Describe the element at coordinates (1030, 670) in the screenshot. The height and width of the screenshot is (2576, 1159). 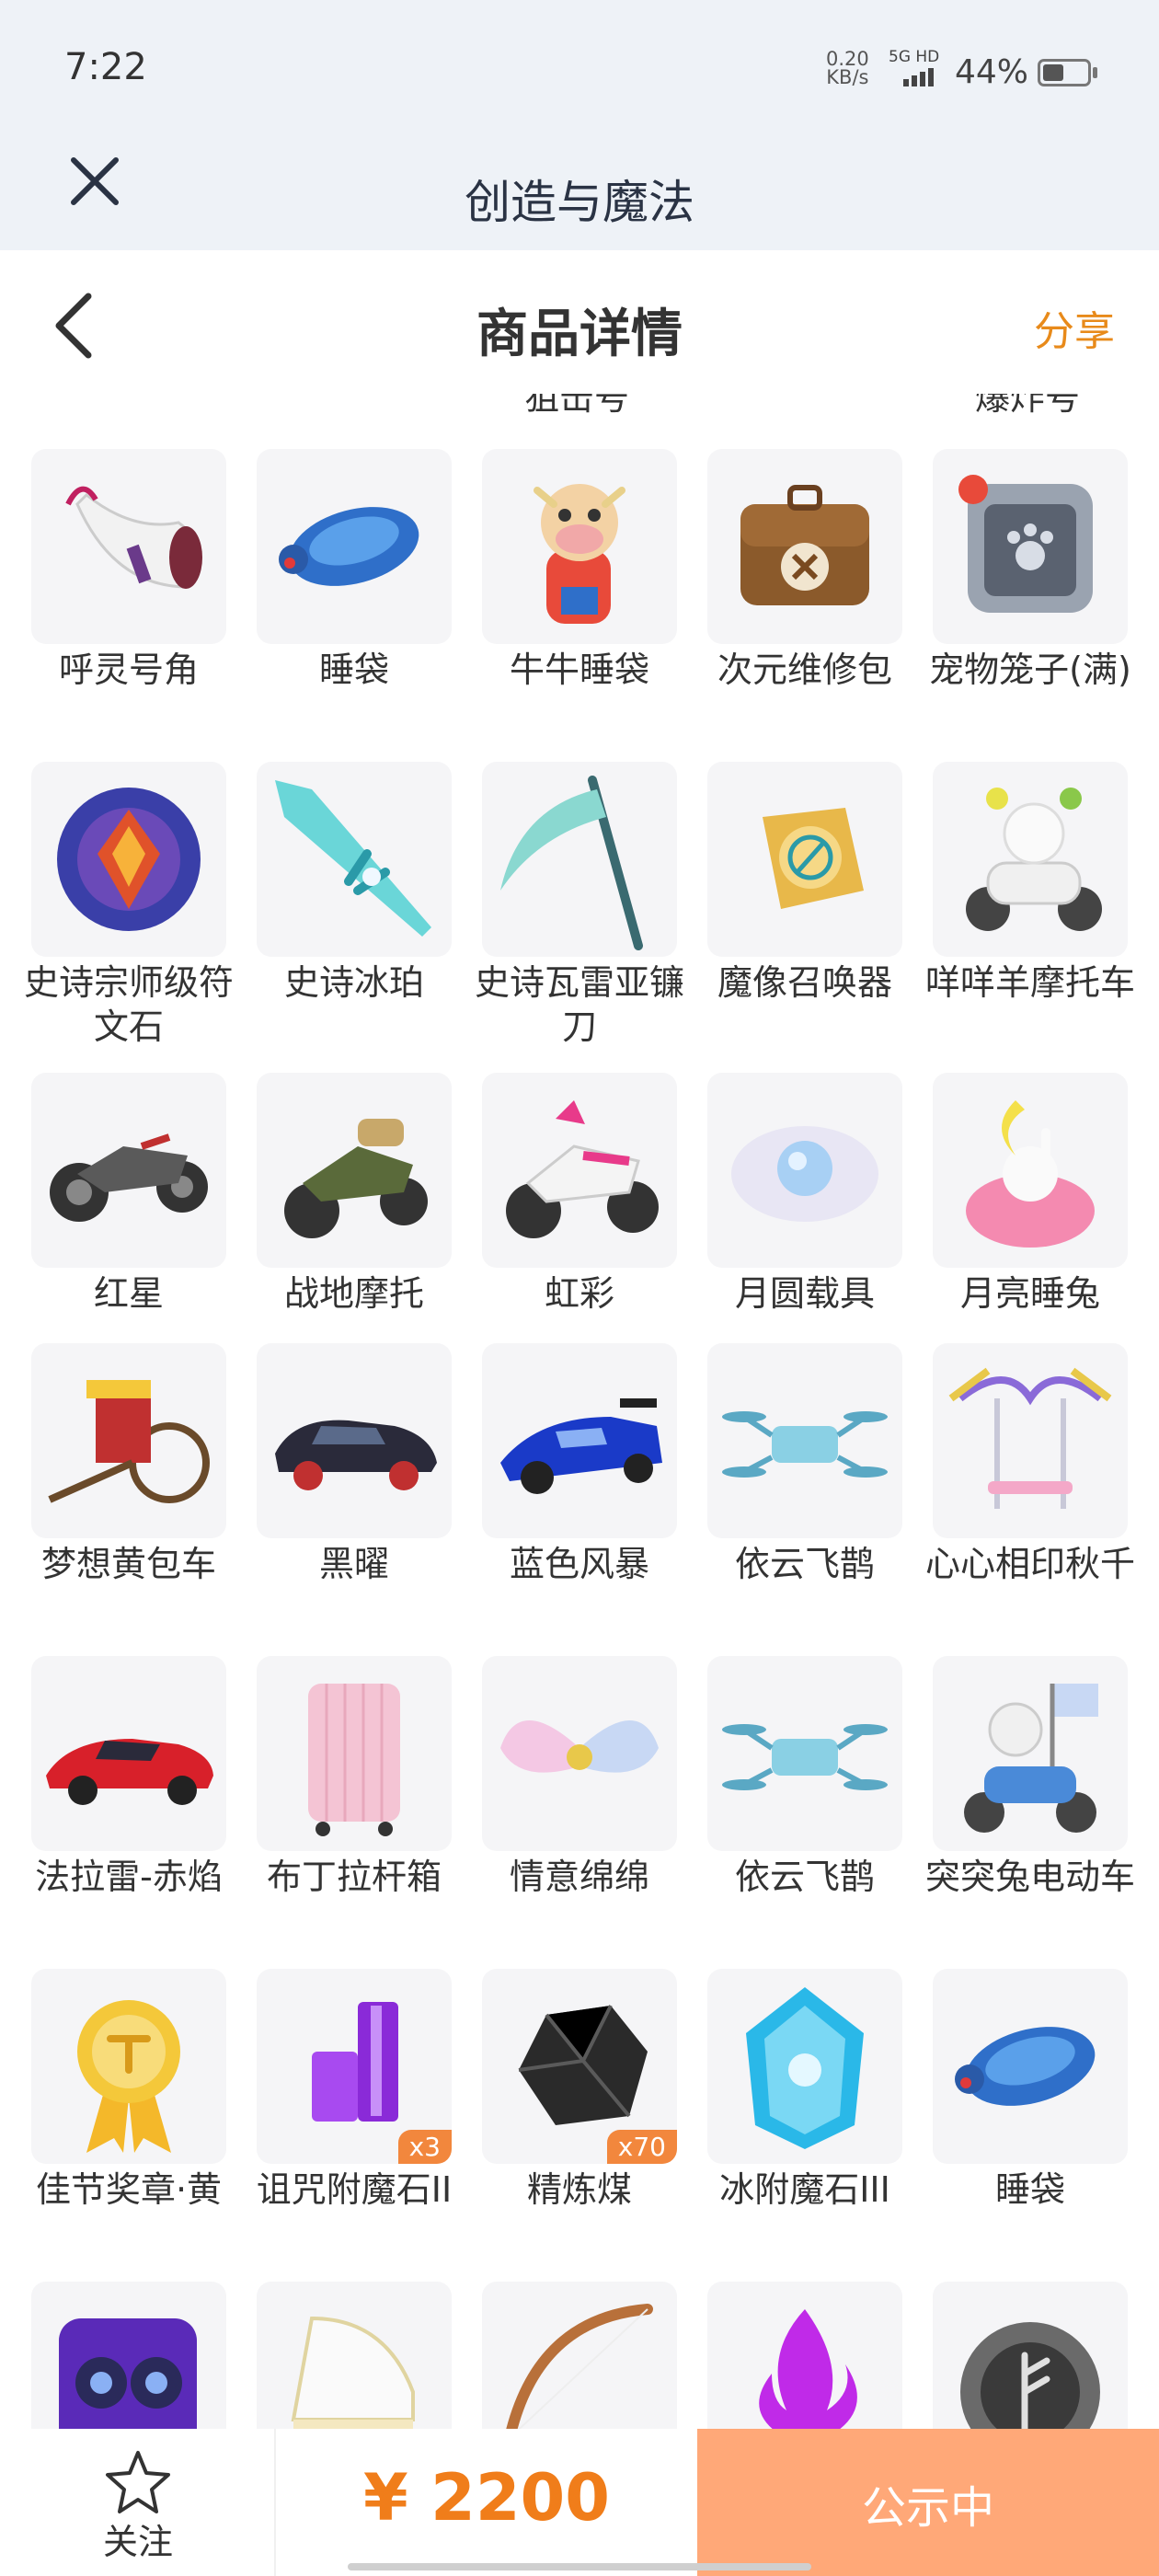
I see `item-name: 宠物笼子(满)` at that location.